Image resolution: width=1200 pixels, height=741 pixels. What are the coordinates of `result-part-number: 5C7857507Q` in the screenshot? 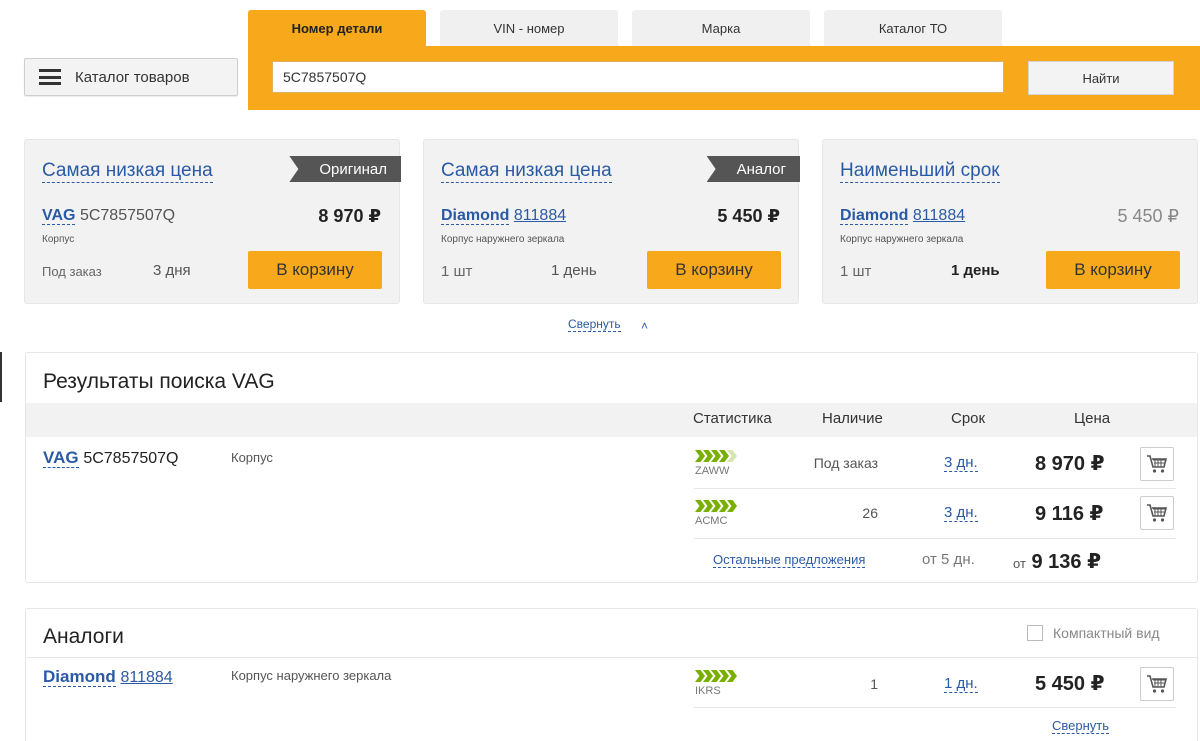 It's located at (131, 458).